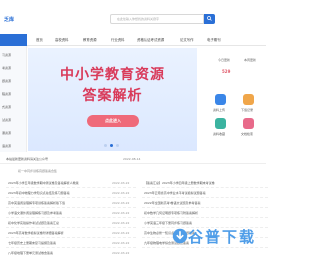 This screenshot has height=257, width=320. I want to click on list-item-title: 2023年云南省高中学业水平考试模拟试题答案, so click(192, 193).